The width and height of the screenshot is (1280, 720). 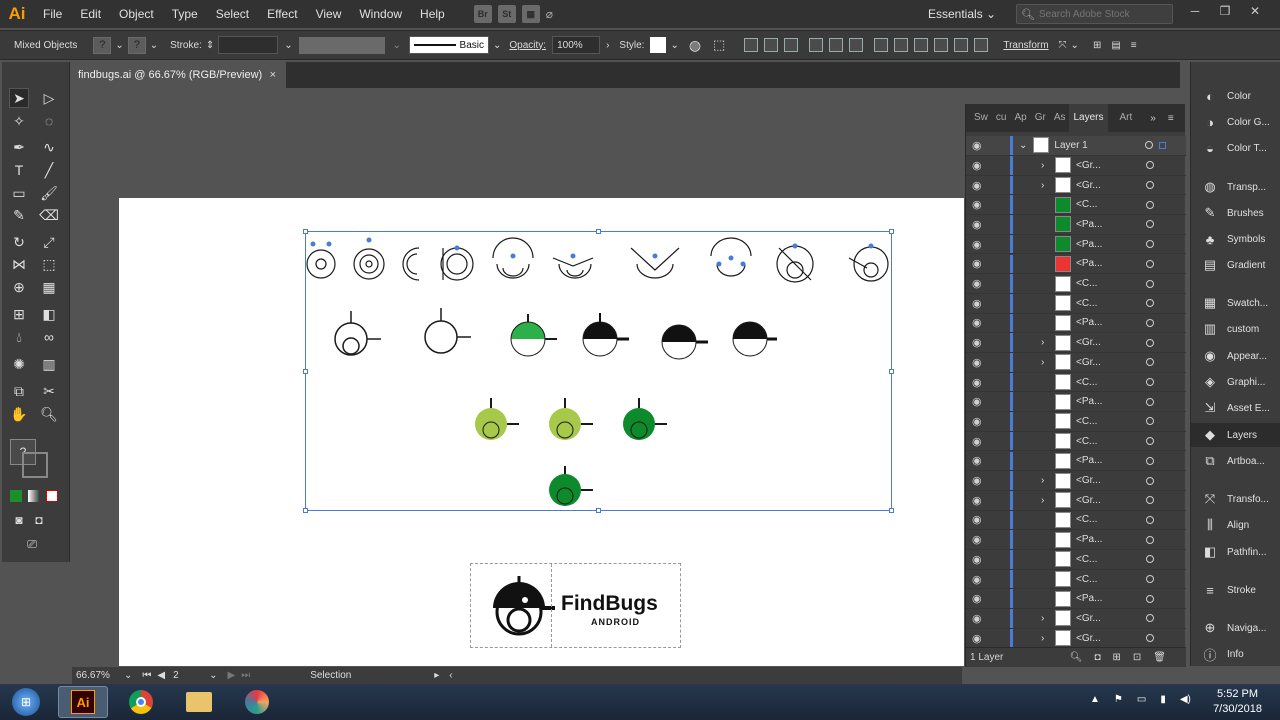 I want to click on selection-tool-icon: ➤, so click(x=19, y=98).